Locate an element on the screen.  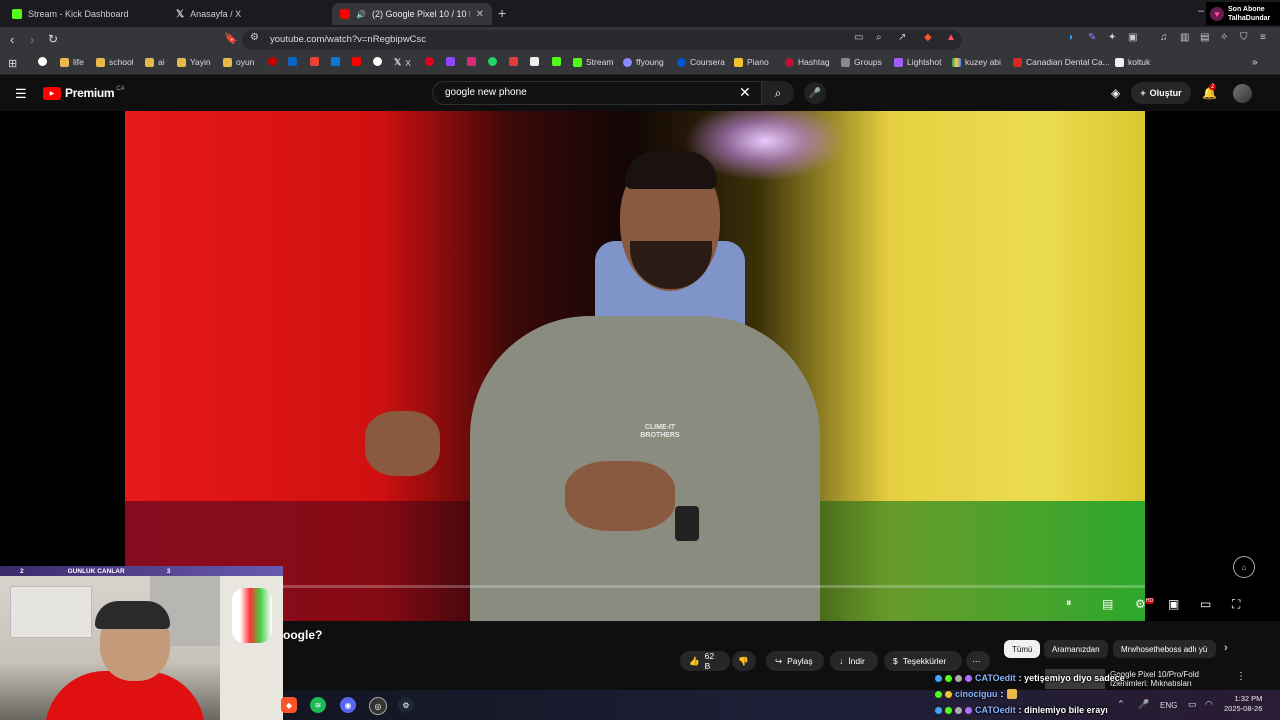
dislike-button: 👎 is located at coordinates (744, 661).